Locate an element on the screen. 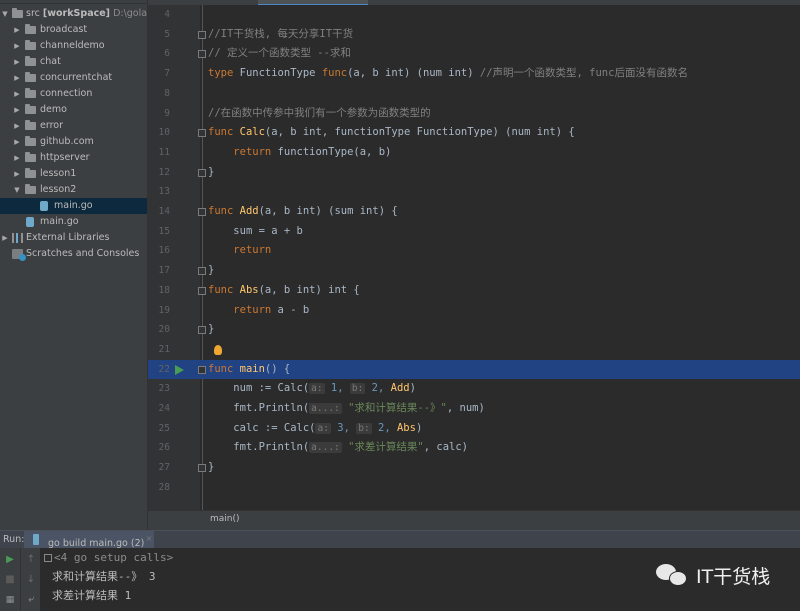 The image size is (800, 611). tree-scratches: Scratches and Consoles is located at coordinates (73, 254).